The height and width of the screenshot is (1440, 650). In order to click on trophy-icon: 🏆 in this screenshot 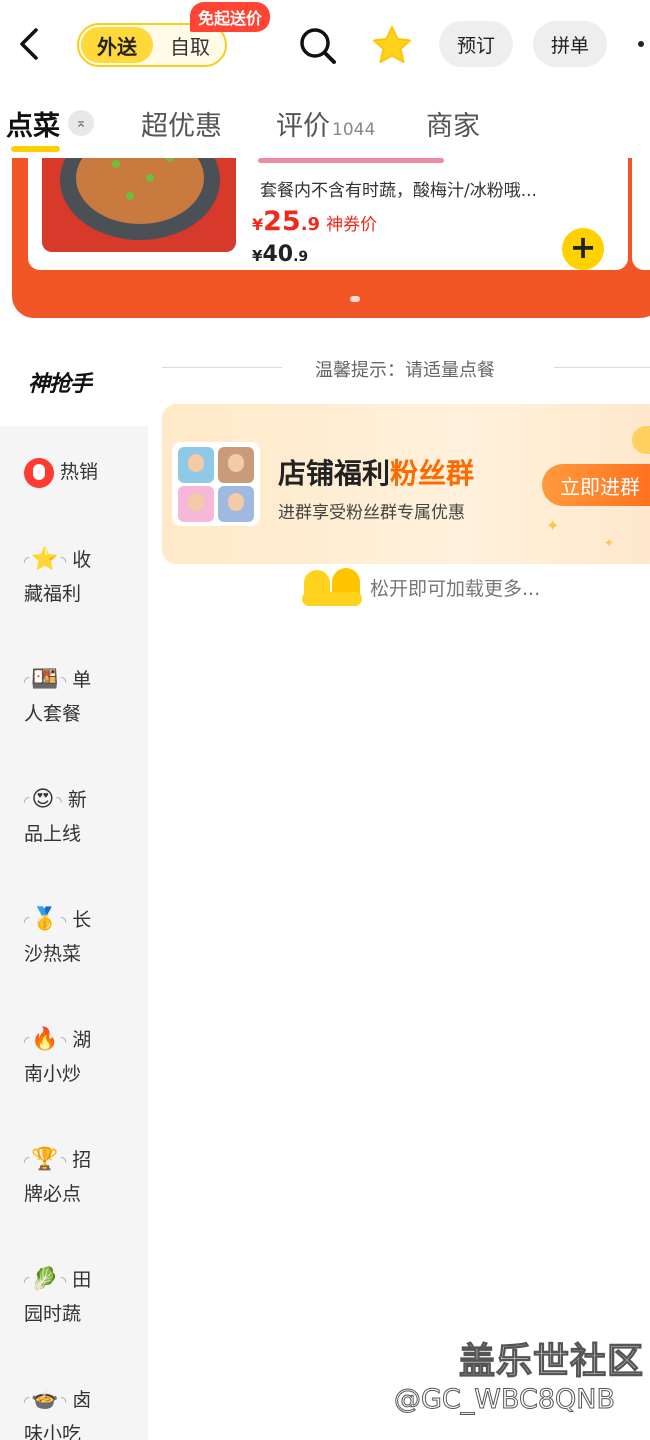, I will do `click(45, 1159)`.